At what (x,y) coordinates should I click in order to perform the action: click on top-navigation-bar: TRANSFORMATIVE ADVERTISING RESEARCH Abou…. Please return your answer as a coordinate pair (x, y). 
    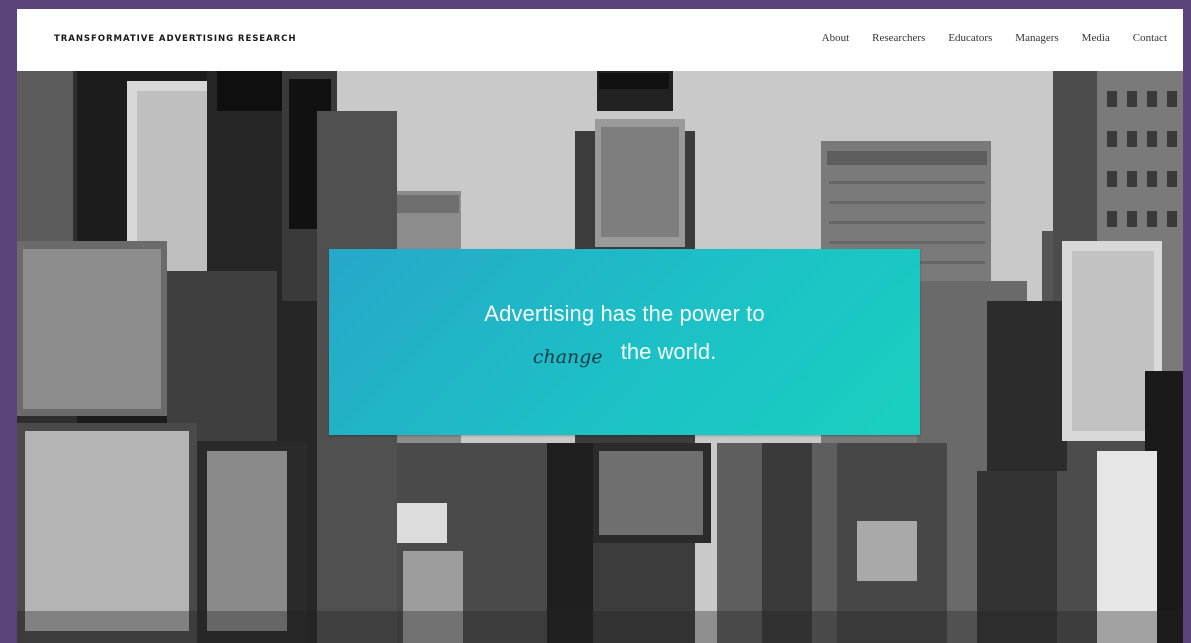
    Looking at the image, I should click on (600, 40).